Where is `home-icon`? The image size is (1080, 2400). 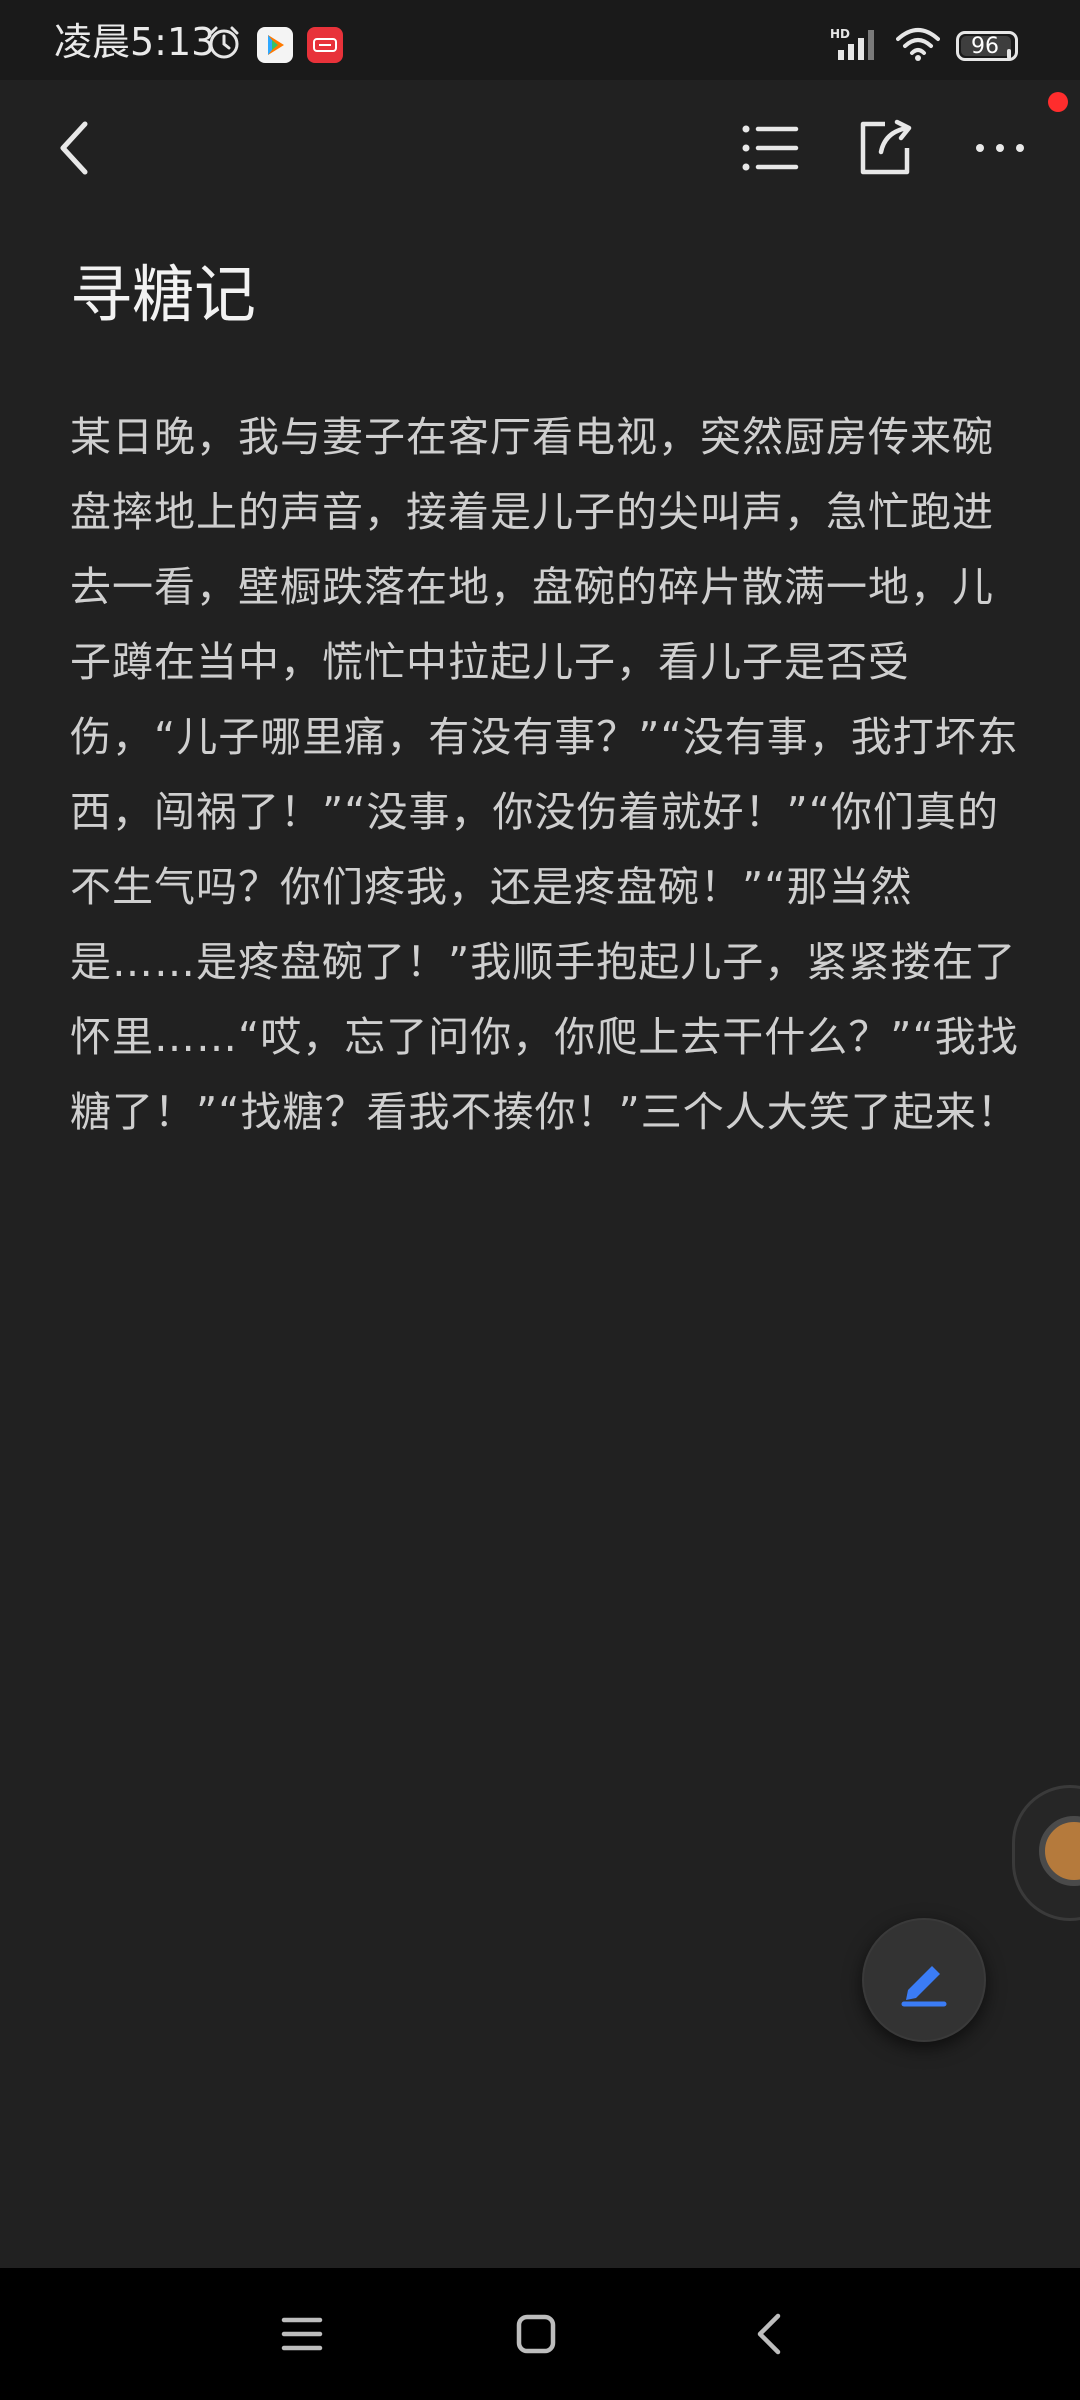
home-icon is located at coordinates (536, 2334).